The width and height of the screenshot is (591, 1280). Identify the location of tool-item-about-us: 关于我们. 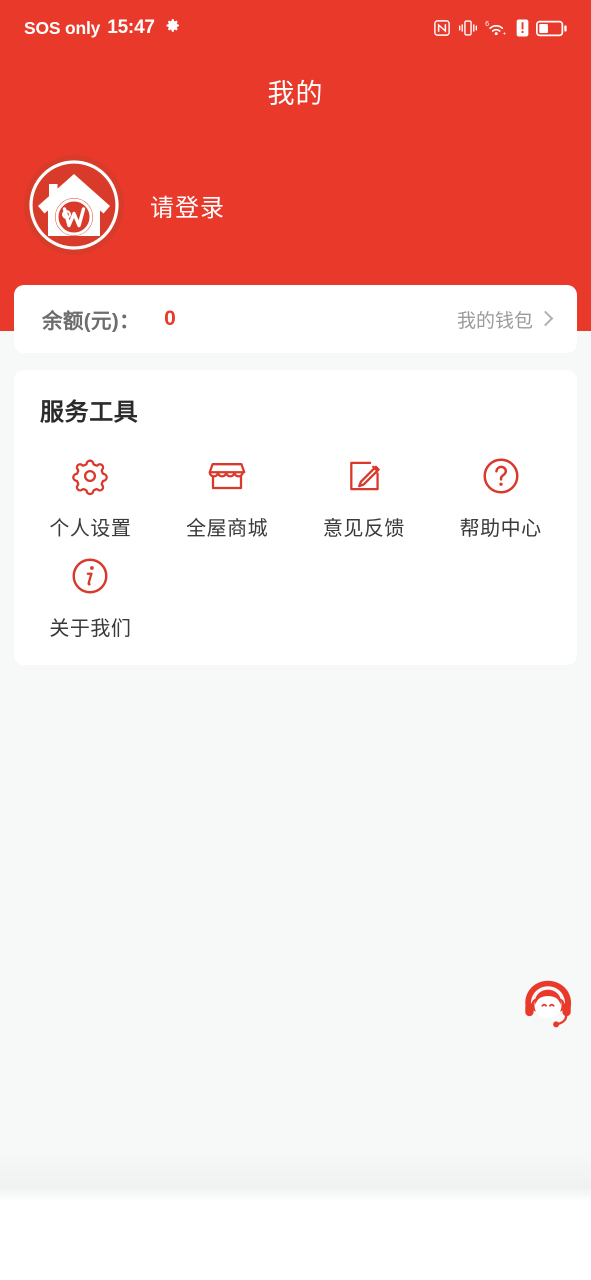
(90, 597).